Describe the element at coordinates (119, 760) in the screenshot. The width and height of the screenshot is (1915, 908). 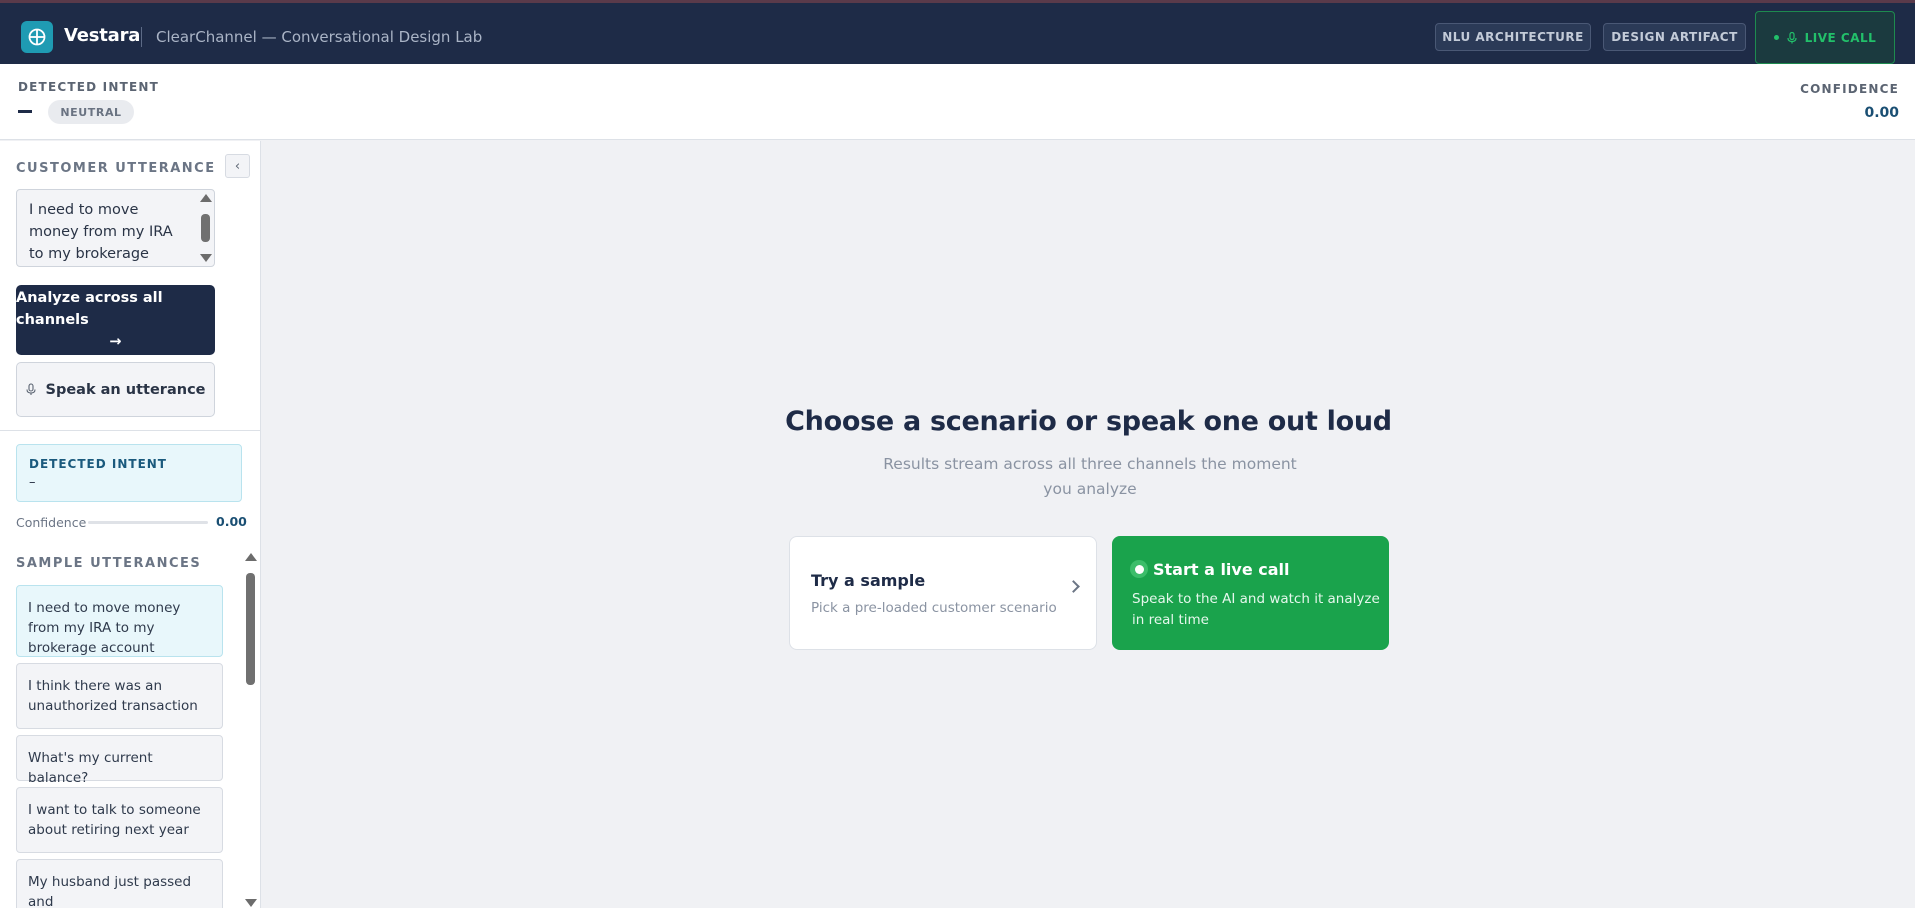
I see `sample-utterance-item: What's my current balance?` at that location.